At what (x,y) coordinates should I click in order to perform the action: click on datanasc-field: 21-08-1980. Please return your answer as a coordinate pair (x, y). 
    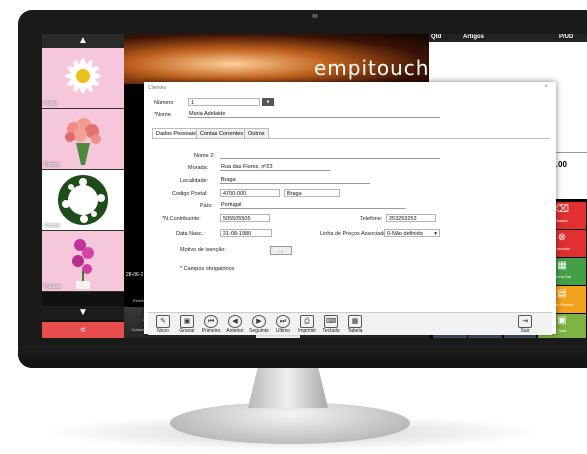
    Looking at the image, I should click on (246, 233).